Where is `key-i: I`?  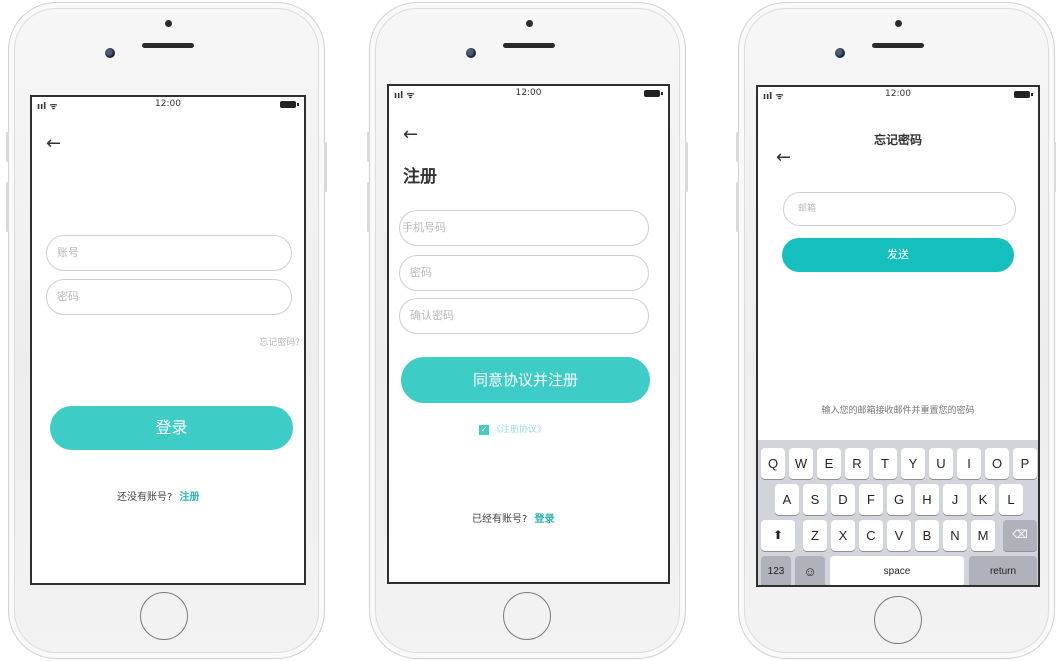
key-i: I is located at coordinates (969, 463).